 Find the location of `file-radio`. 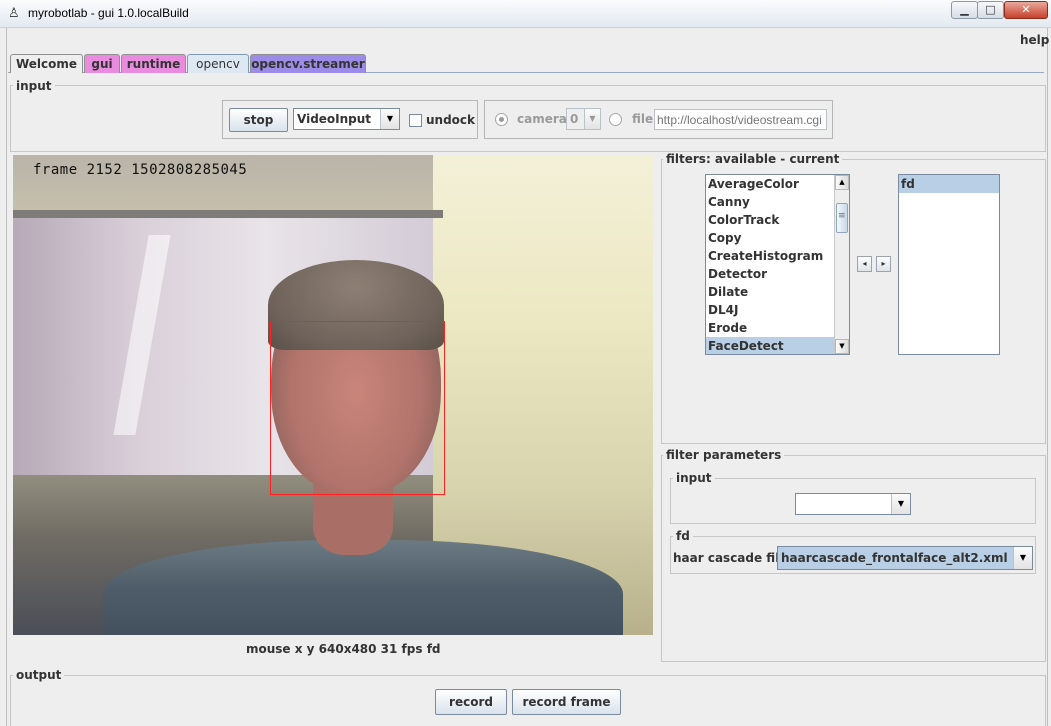

file-radio is located at coordinates (615, 119).